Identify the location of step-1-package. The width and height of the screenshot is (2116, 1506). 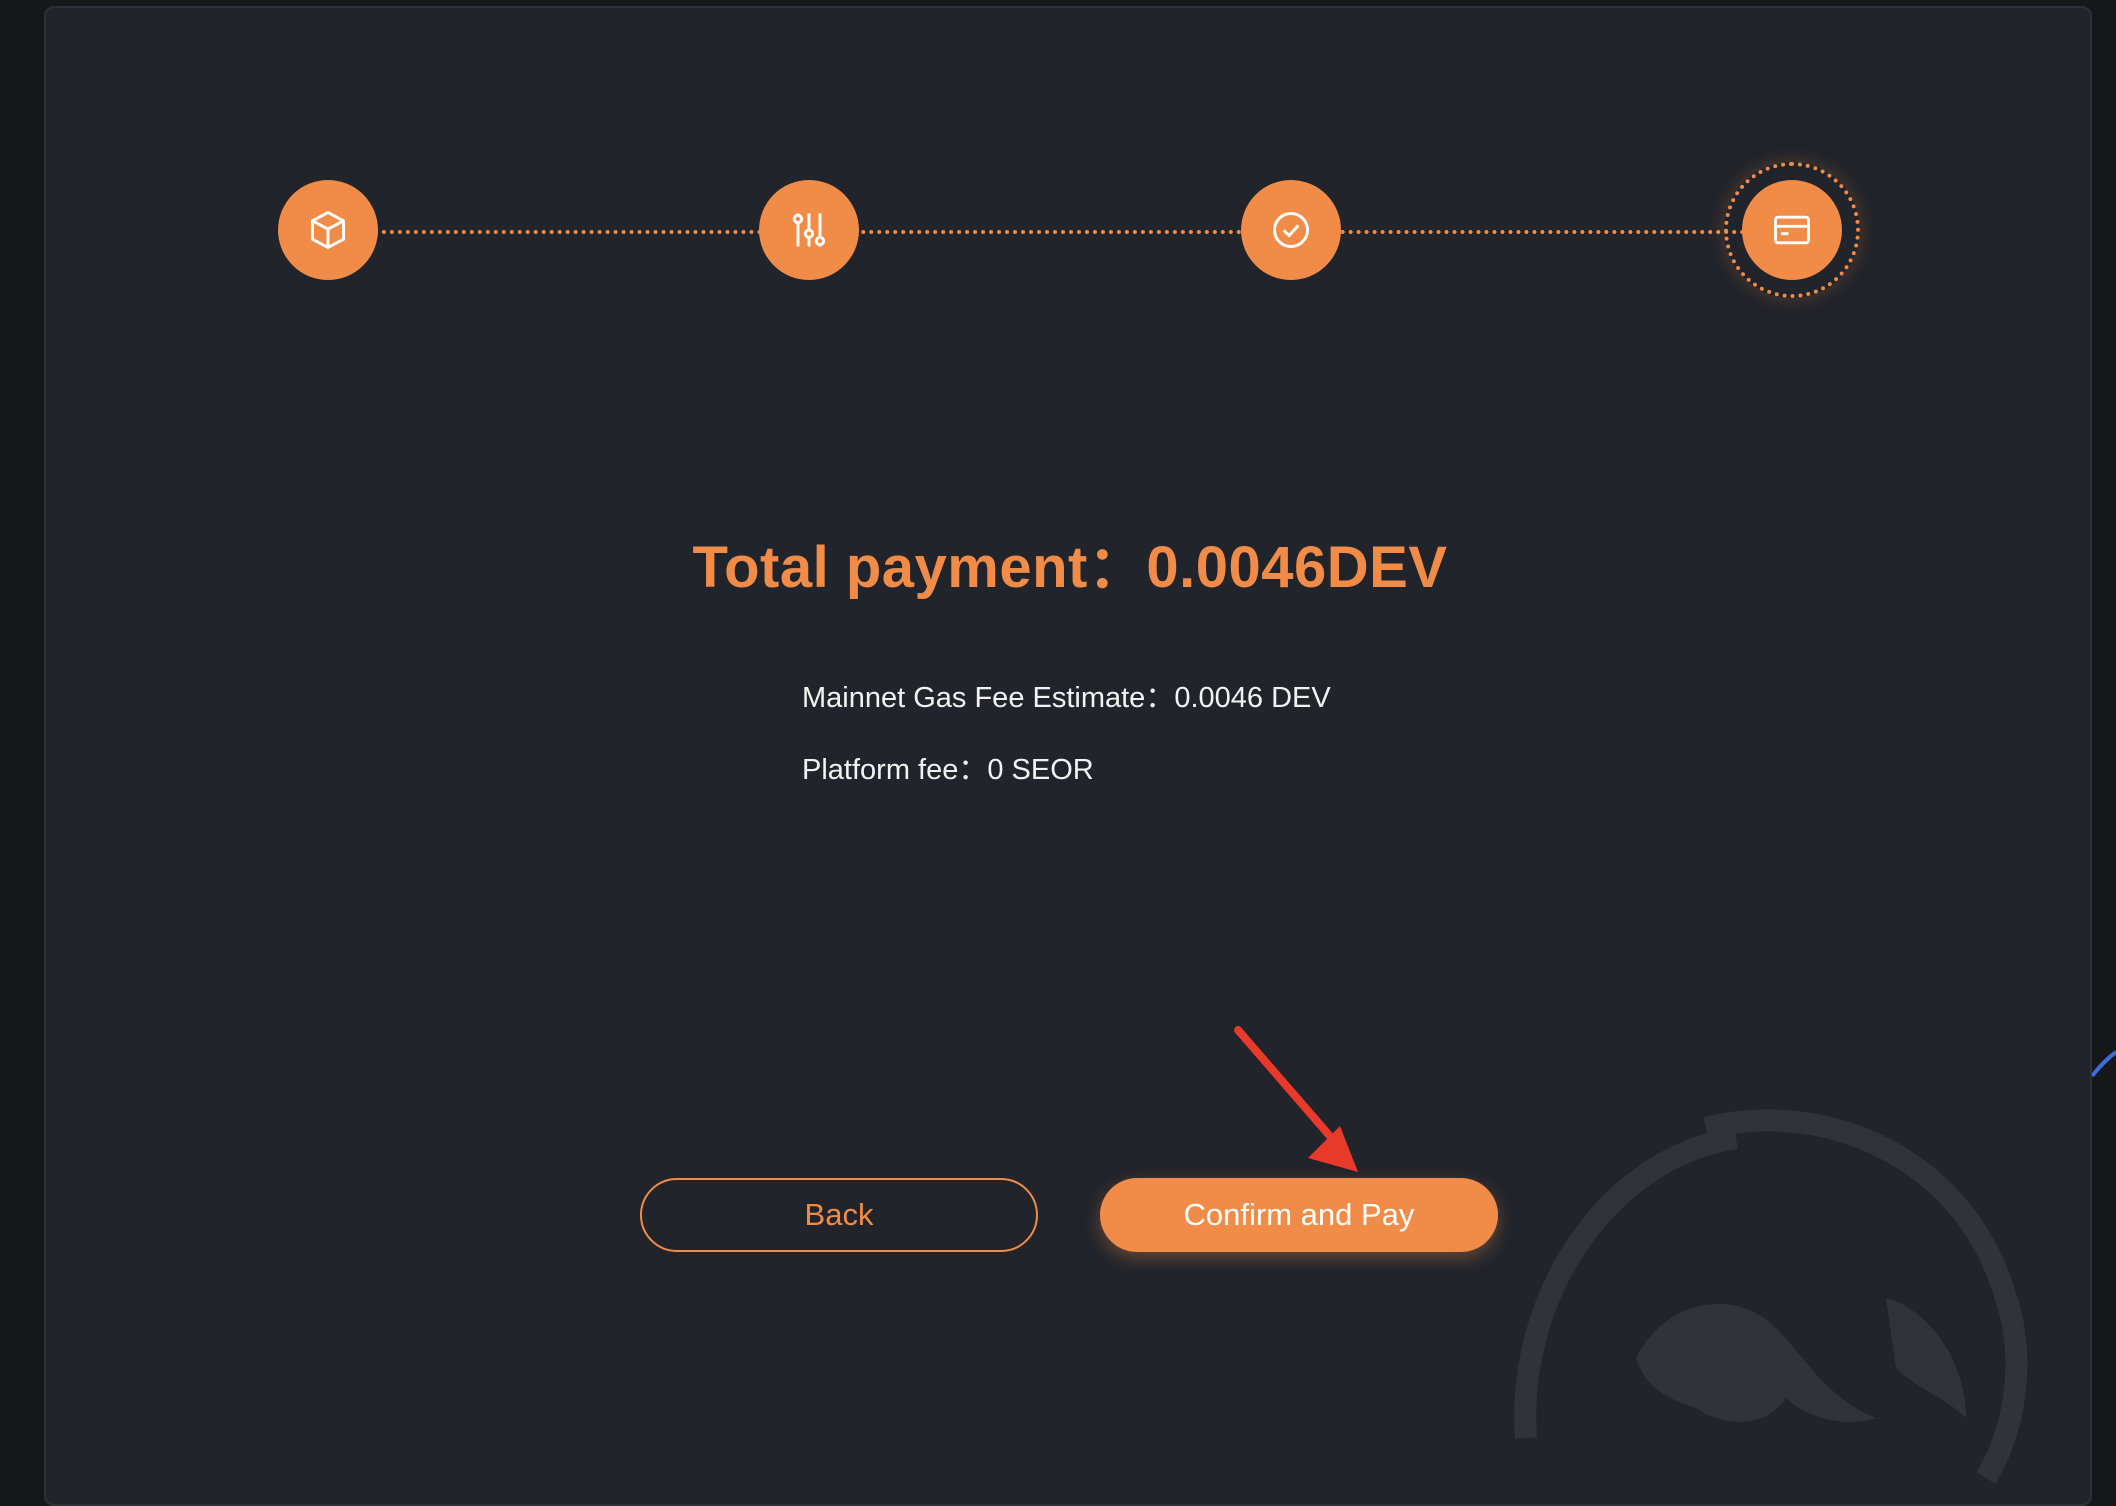
(328, 230).